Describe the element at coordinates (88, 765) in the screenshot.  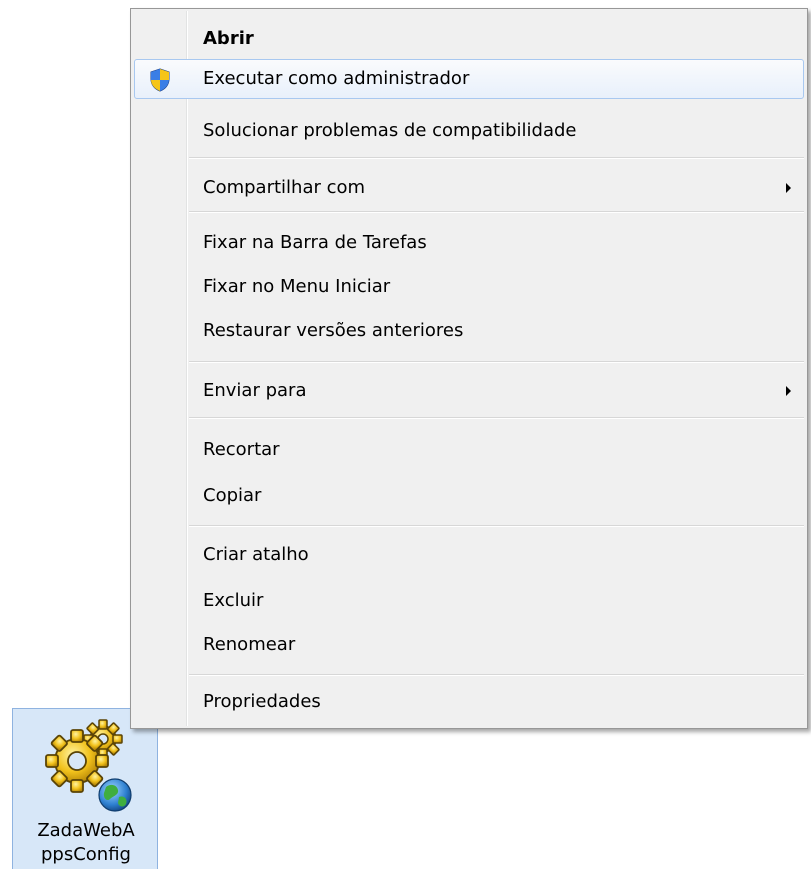
I see `gear-globe-icon` at that location.